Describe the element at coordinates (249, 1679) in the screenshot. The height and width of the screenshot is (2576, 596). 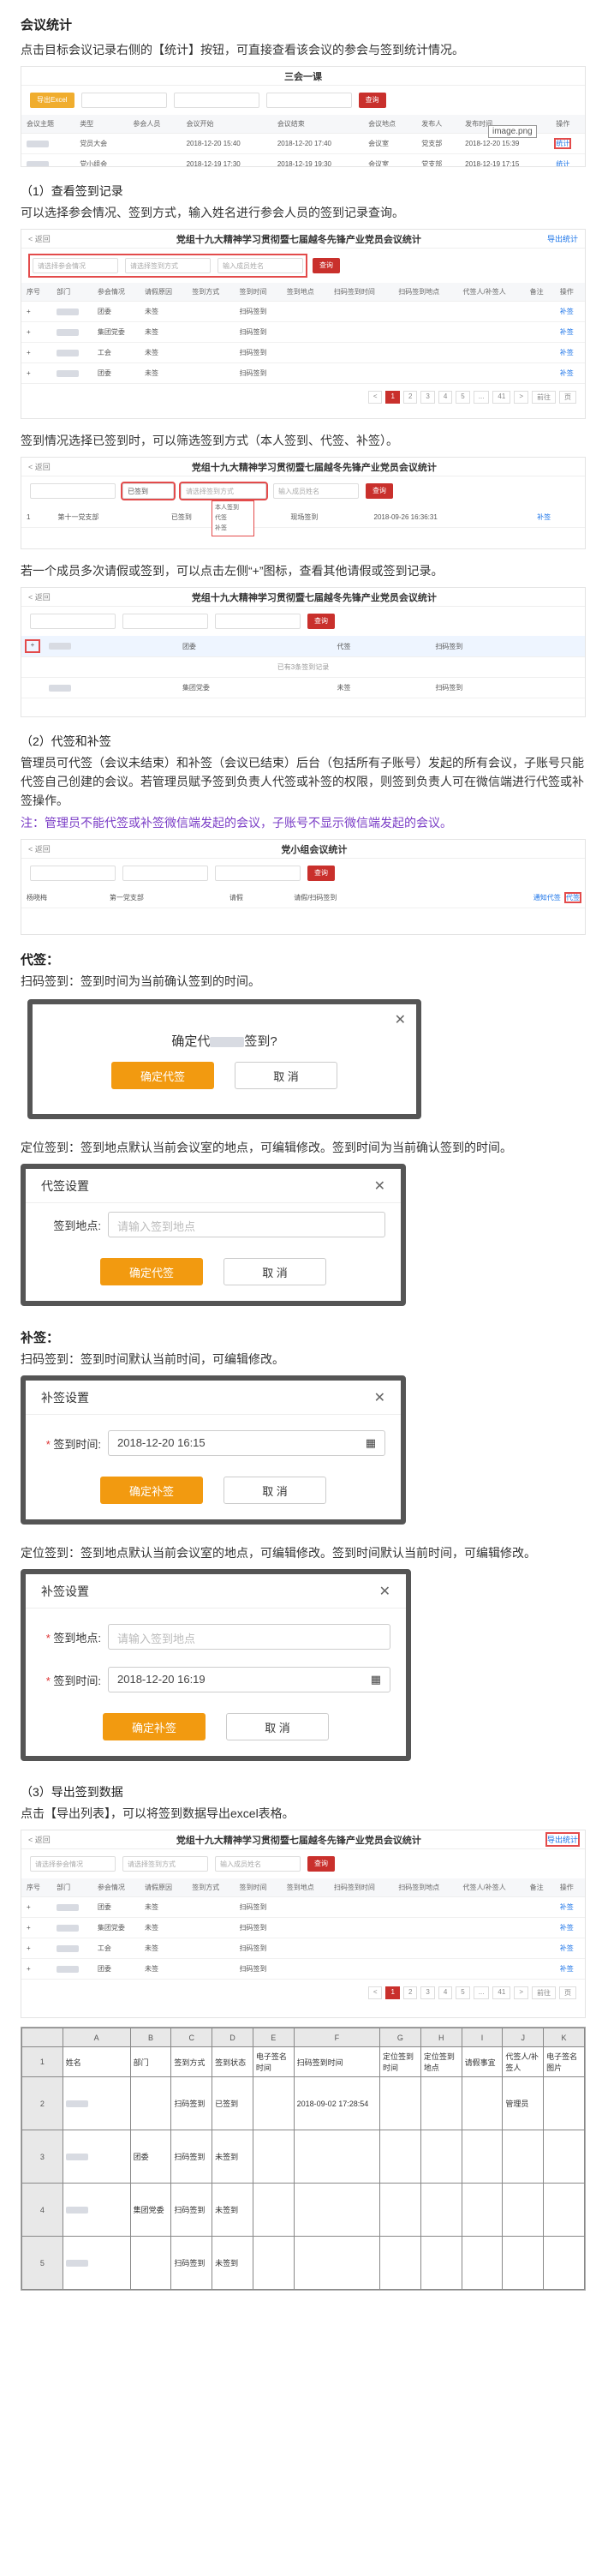
I see `time-input: 2018-12-20 16:19 ▦` at that location.